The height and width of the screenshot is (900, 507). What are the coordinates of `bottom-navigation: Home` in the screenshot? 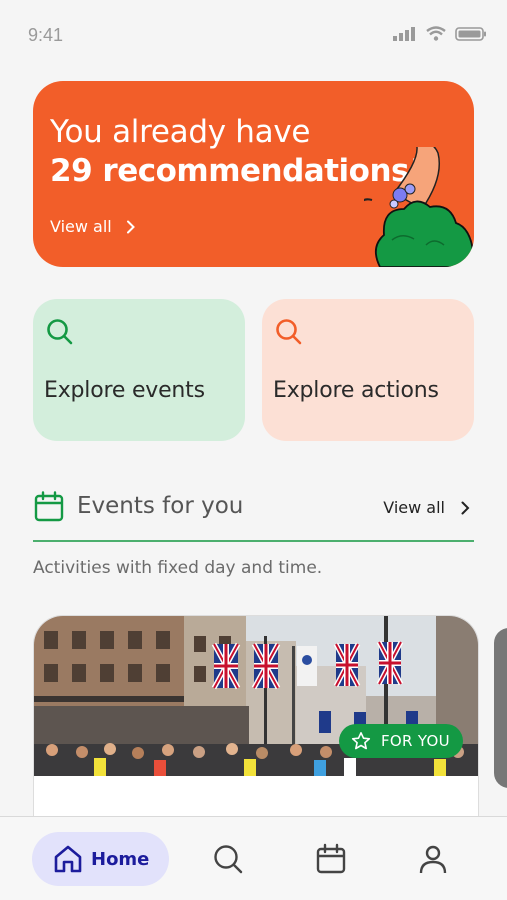 It's located at (253, 858).